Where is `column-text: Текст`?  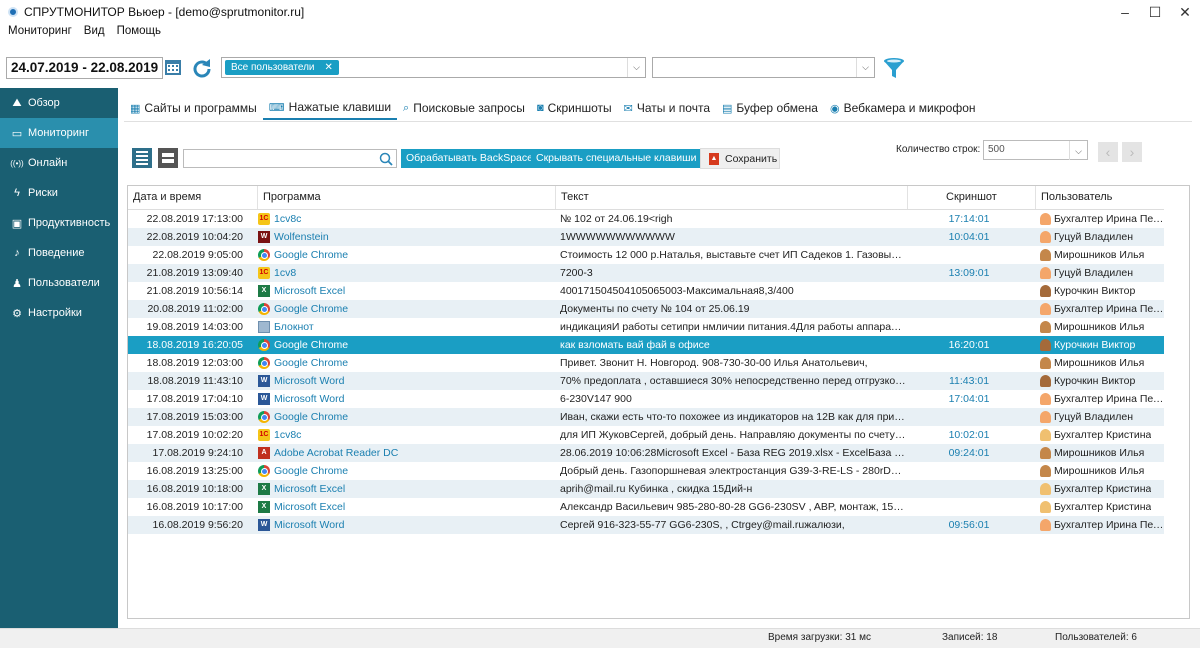 column-text: Текст is located at coordinates (732, 197).